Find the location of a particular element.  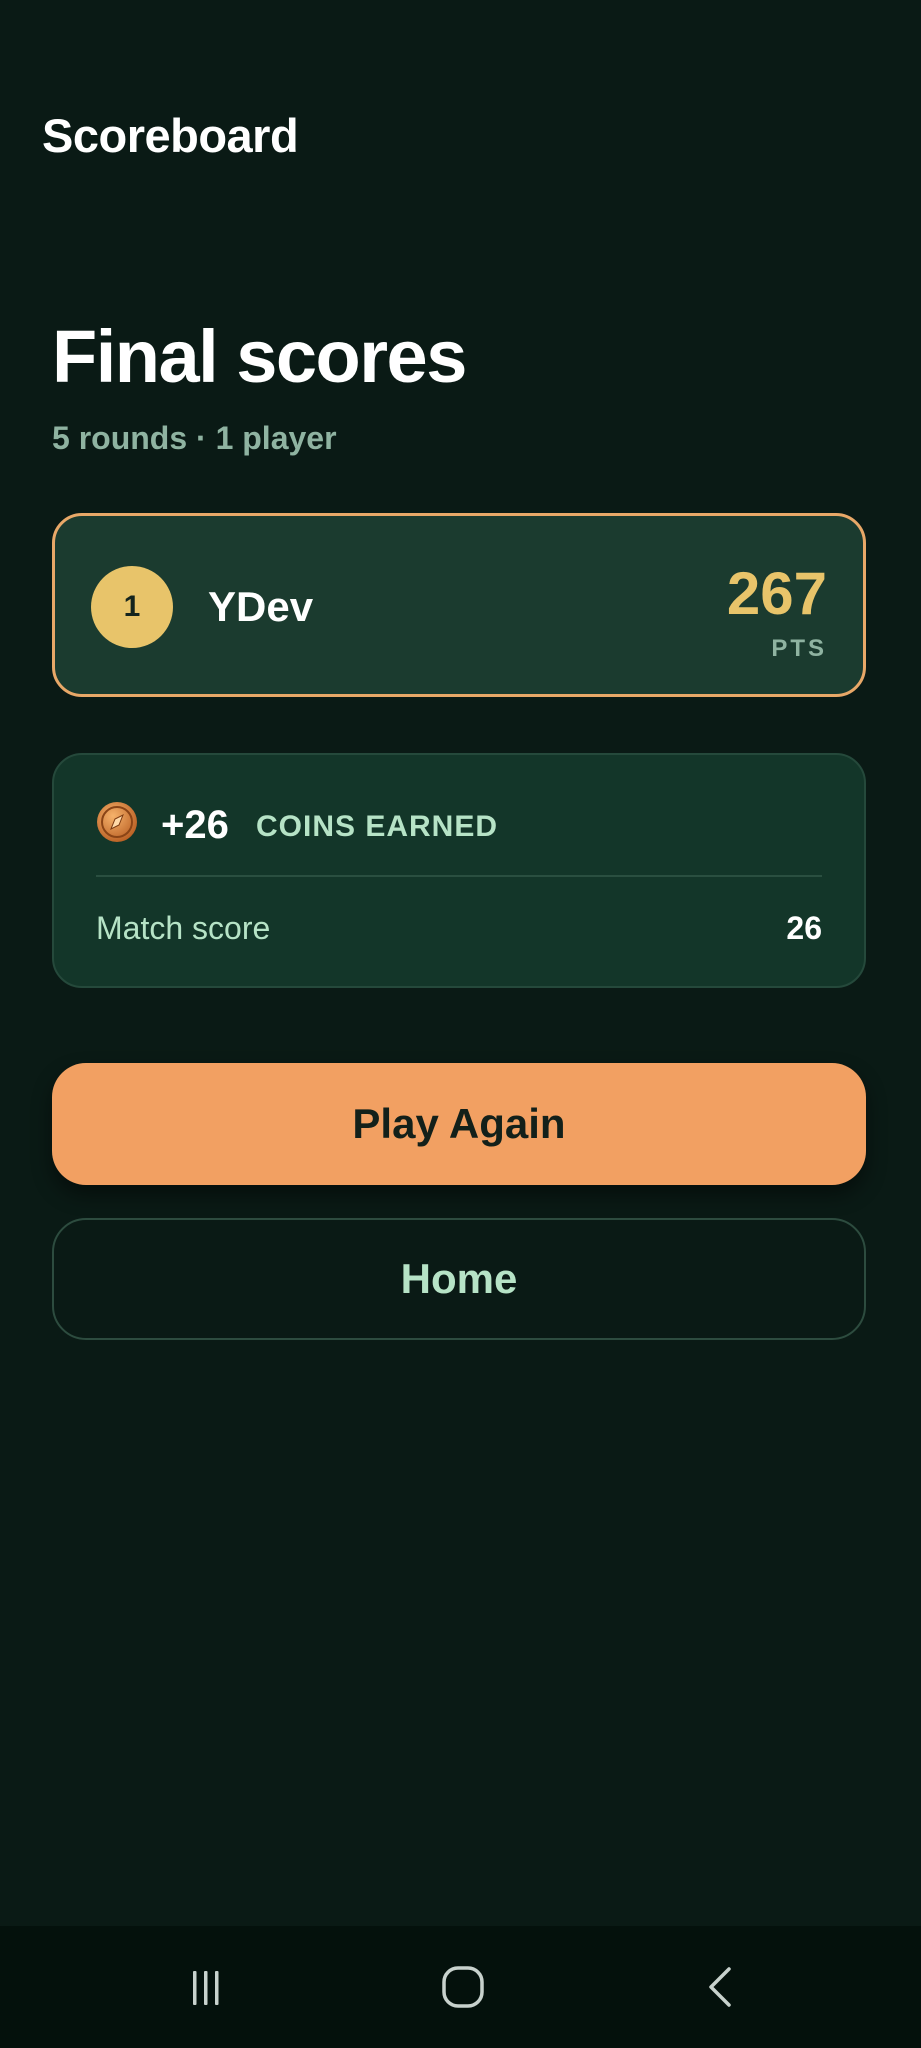

match-score-label: Match score is located at coordinates (183, 928).